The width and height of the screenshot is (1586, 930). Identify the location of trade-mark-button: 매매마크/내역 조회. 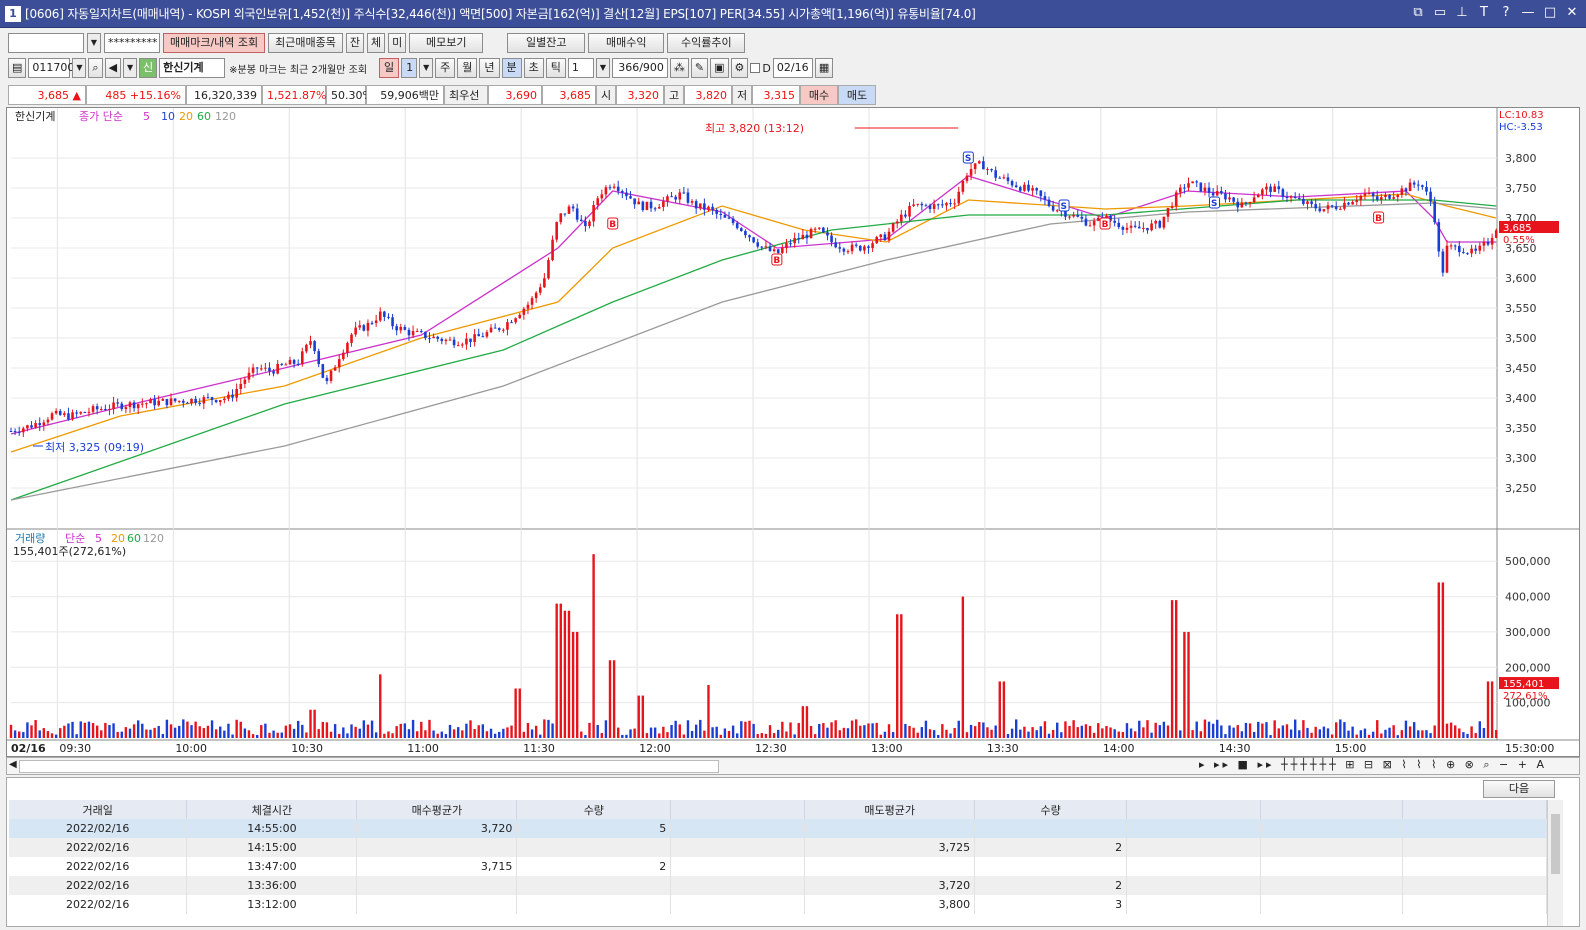
(214, 43).